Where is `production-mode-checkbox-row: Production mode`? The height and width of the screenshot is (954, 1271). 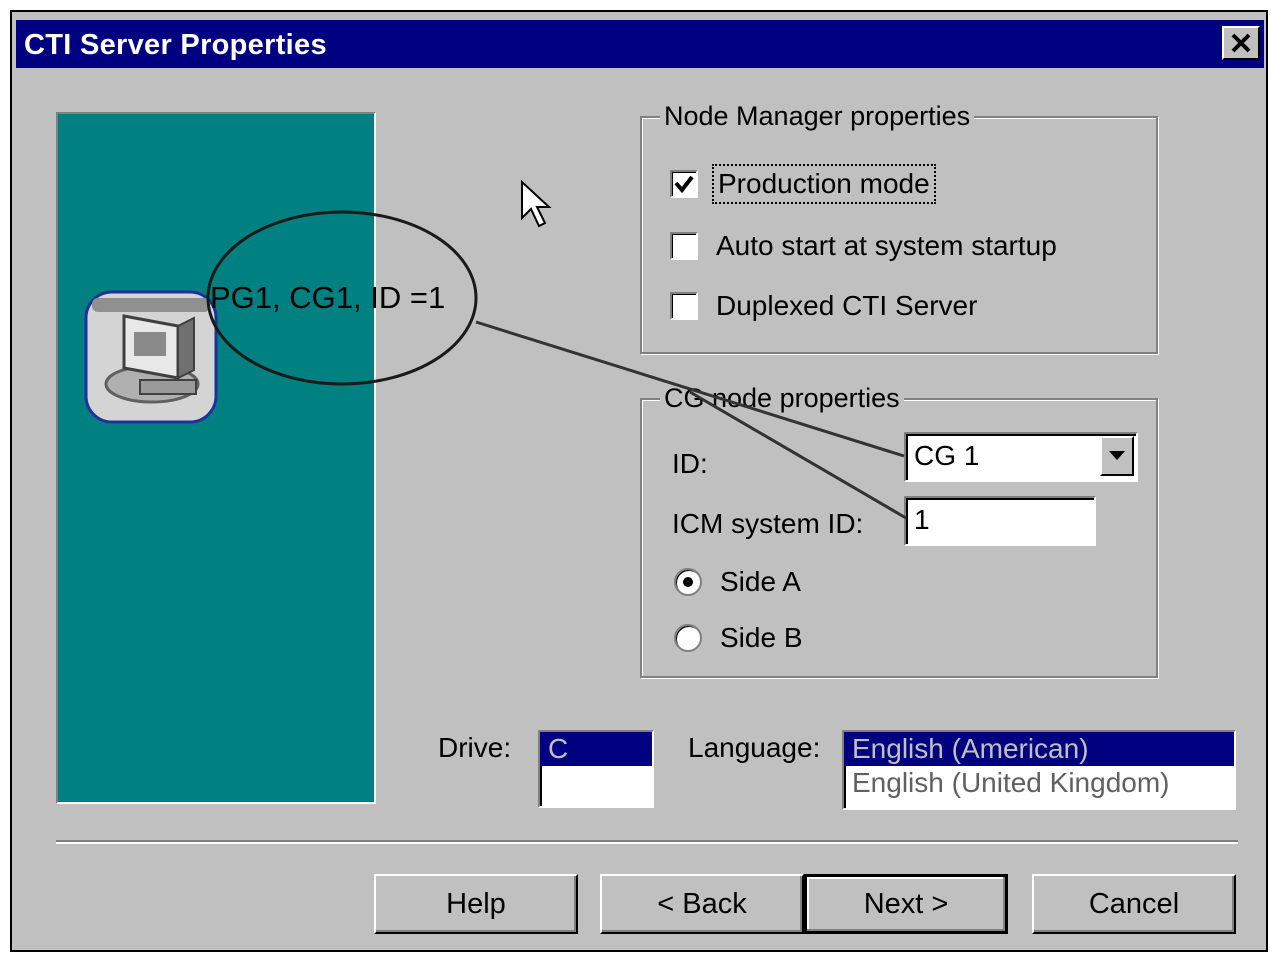
production-mode-checkbox-row: Production mode is located at coordinates (803, 184).